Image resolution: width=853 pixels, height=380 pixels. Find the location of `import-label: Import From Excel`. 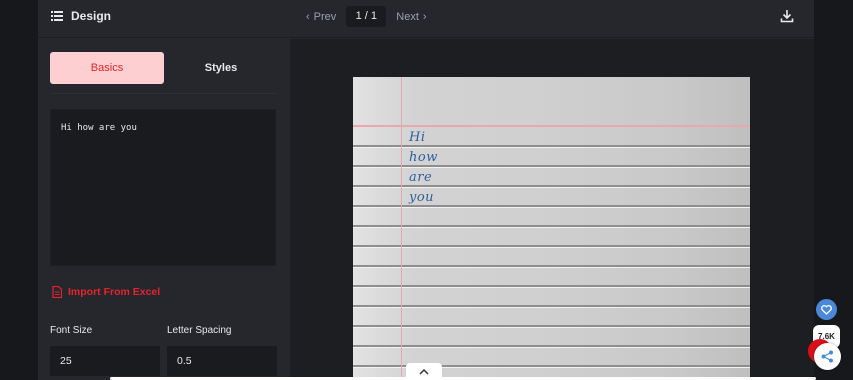

import-label: Import From Excel is located at coordinates (114, 292).